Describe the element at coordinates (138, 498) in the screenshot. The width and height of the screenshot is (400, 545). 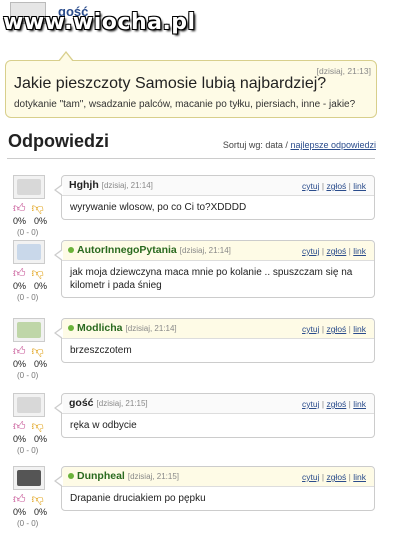
I see `answer-text: Drapanie druciakiem po pępku` at that location.